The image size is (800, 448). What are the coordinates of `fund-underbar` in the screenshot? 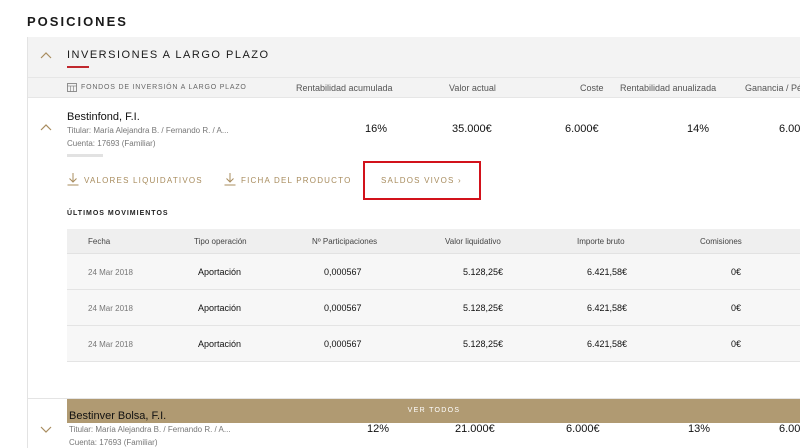 It's located at (85, 155).